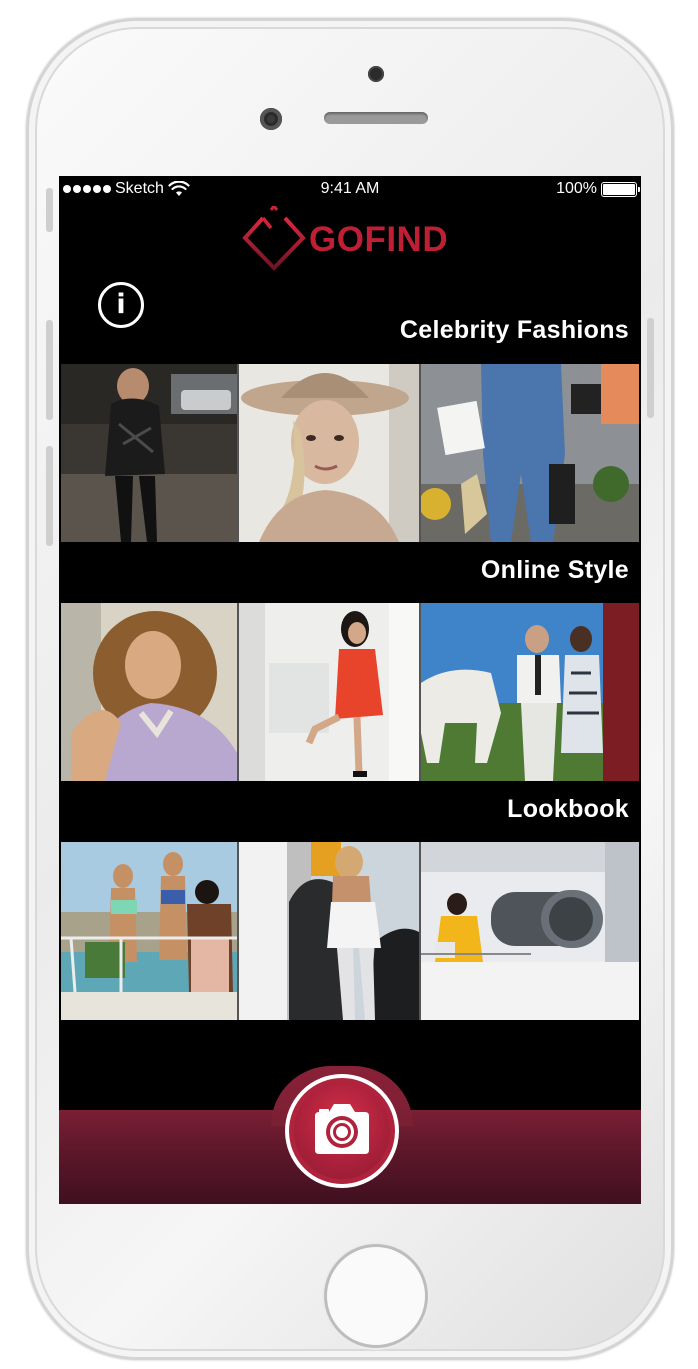  What do you see at coordinates (598, 189) in the screenshot?
I see `status-right: 100%` at bounding box center [598, 189].